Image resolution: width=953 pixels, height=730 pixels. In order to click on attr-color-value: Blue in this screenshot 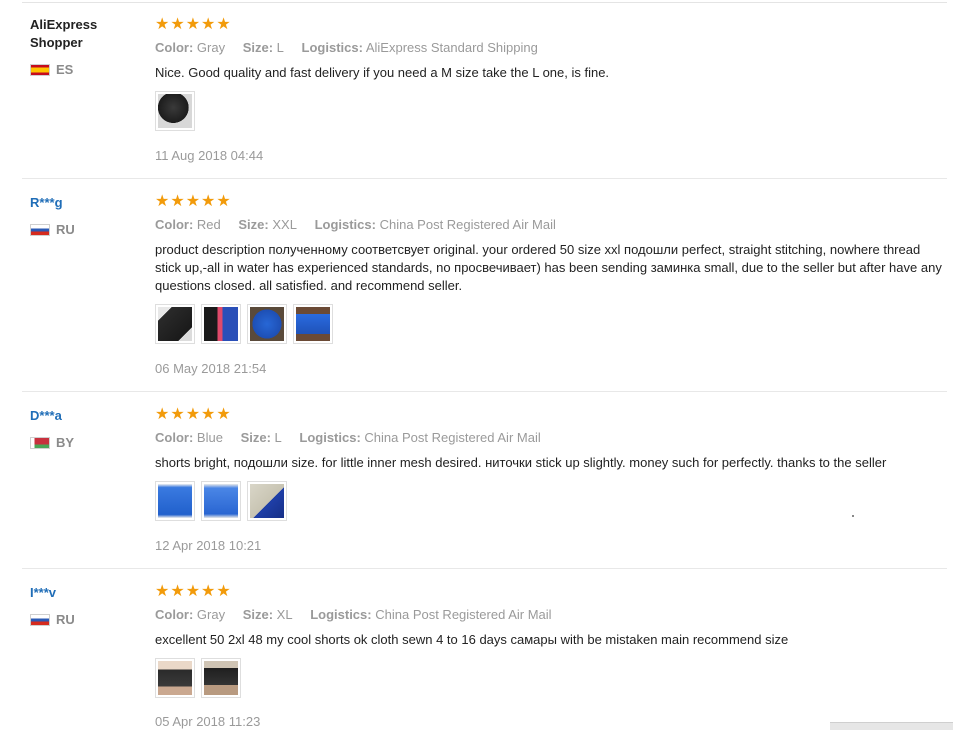, I will do `click(209, 437)`.